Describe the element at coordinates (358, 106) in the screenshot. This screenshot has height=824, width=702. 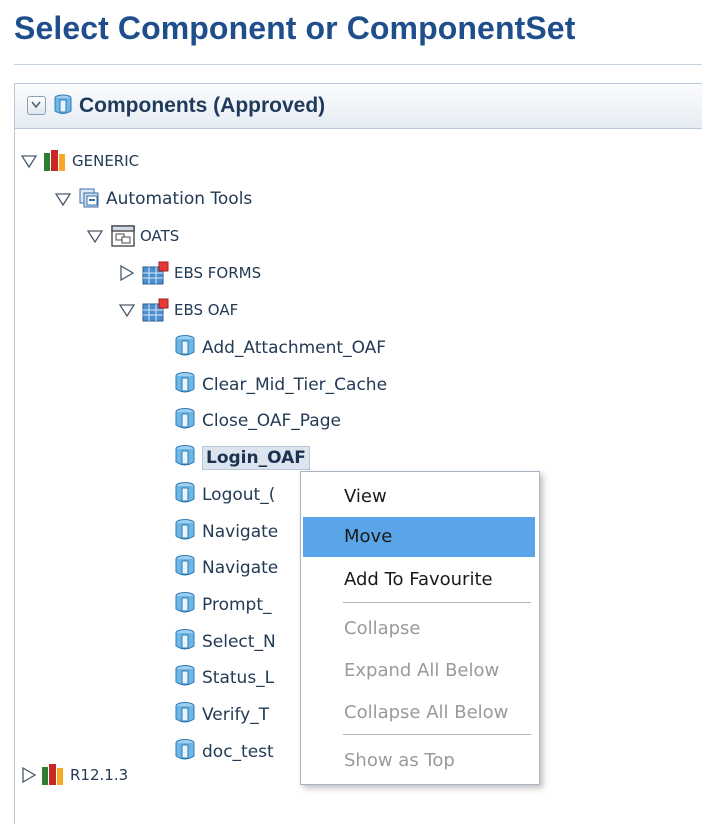
I see `panel-header: Components (Approved)` at that location.